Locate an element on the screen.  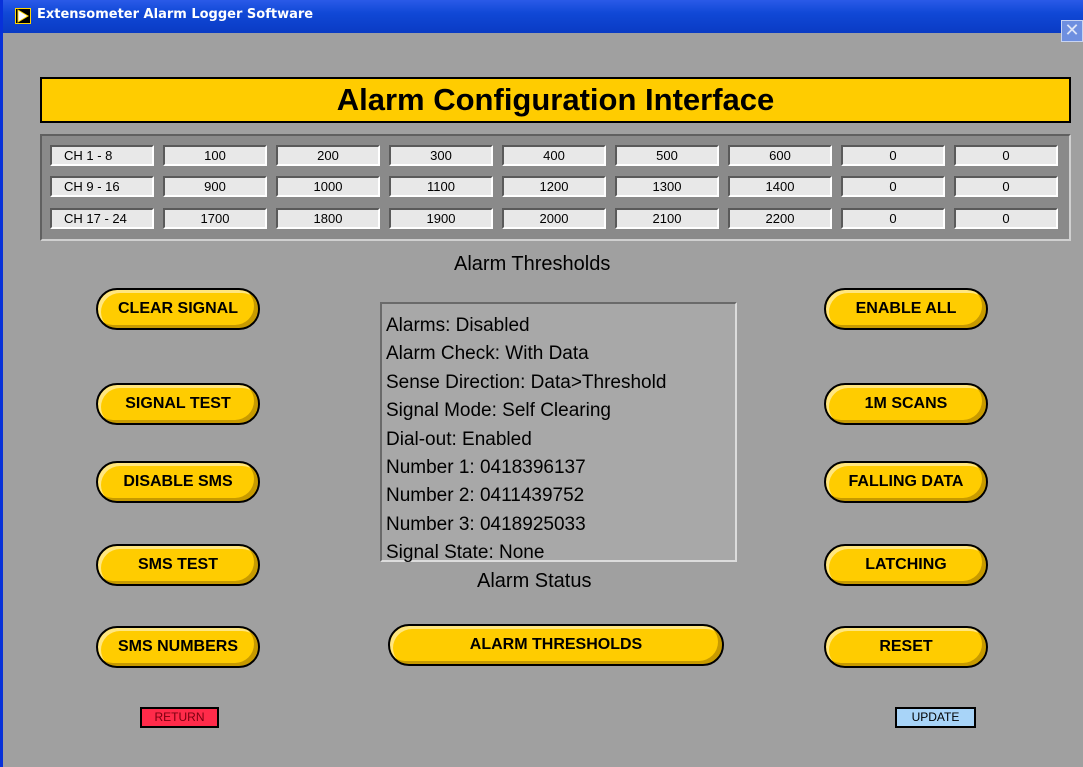
threshold-value-field: 100 is located at coordinates (215, 155).